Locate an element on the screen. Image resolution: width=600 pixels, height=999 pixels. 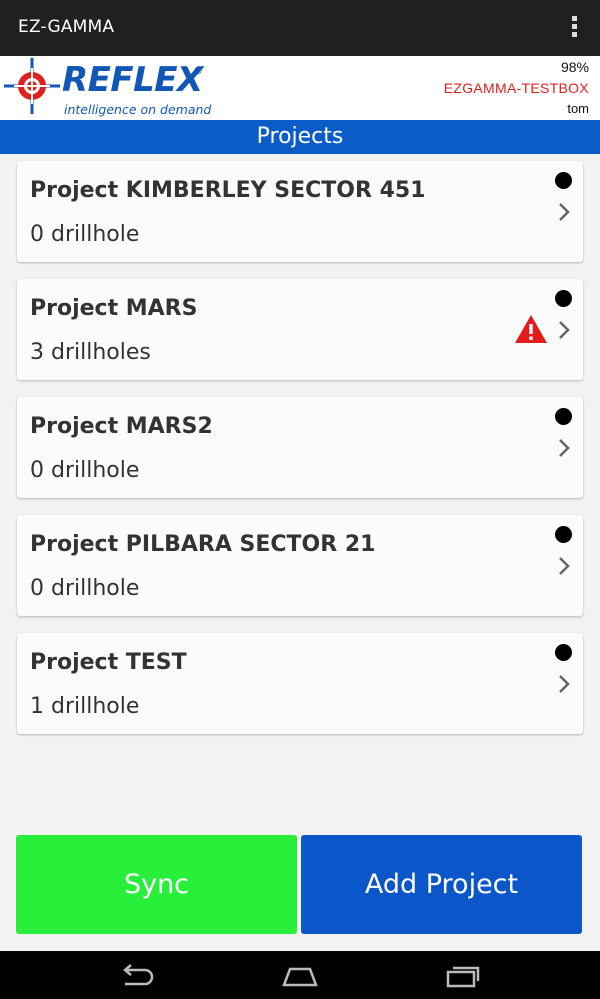
drillhole-count: 1 drillhole is located at coordinates (85, 706).